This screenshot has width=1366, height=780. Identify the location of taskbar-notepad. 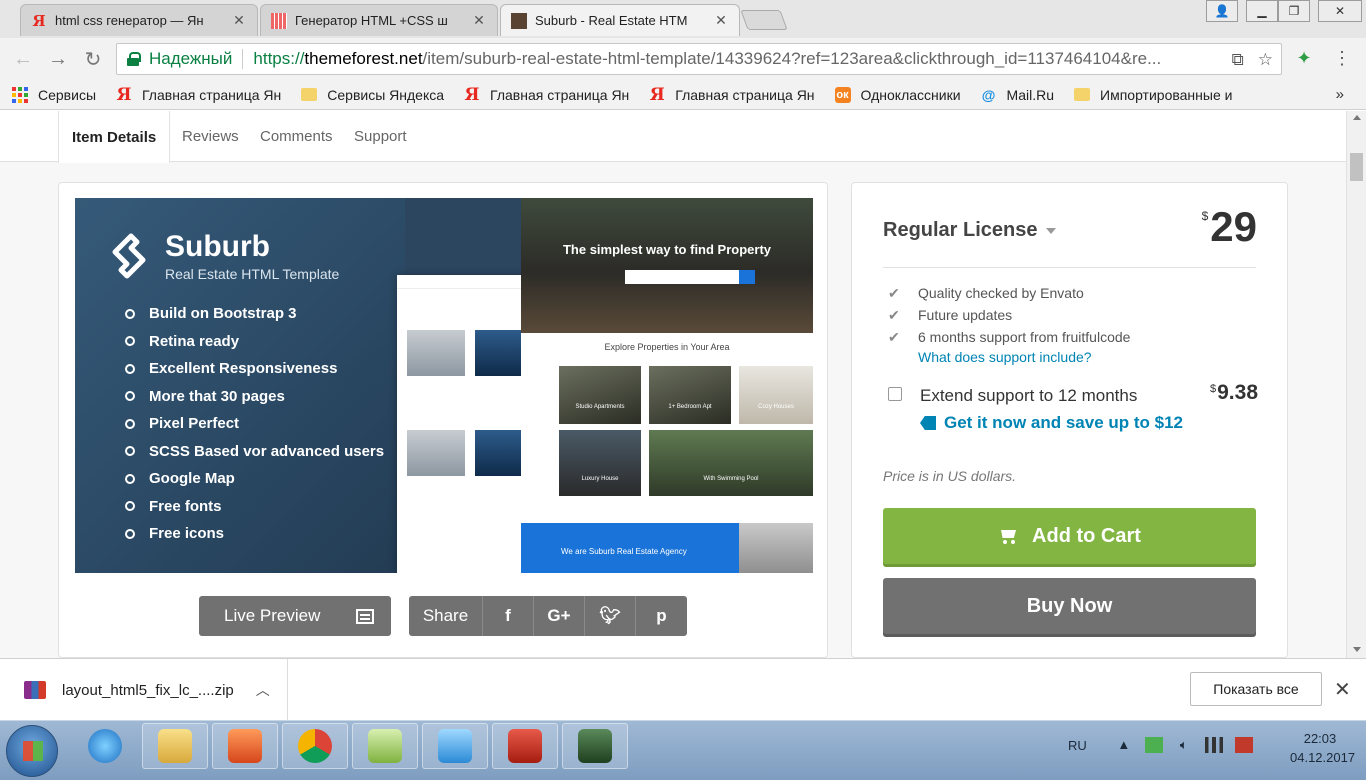
(385, 746).